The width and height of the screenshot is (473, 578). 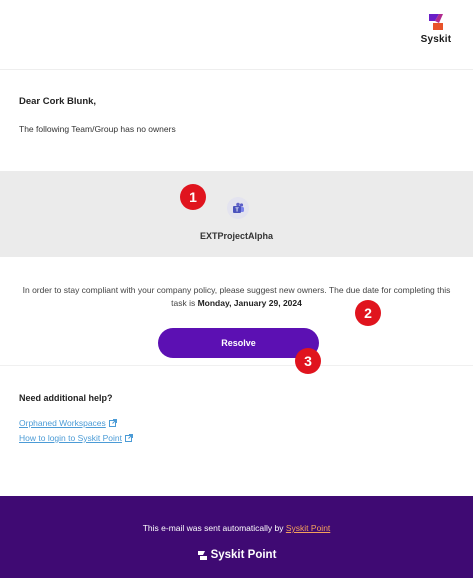 What do you see at coordinates (368, 313) in the screenshot?
I see `annotation-badge-2: 2` at bounding box center [368, 313].